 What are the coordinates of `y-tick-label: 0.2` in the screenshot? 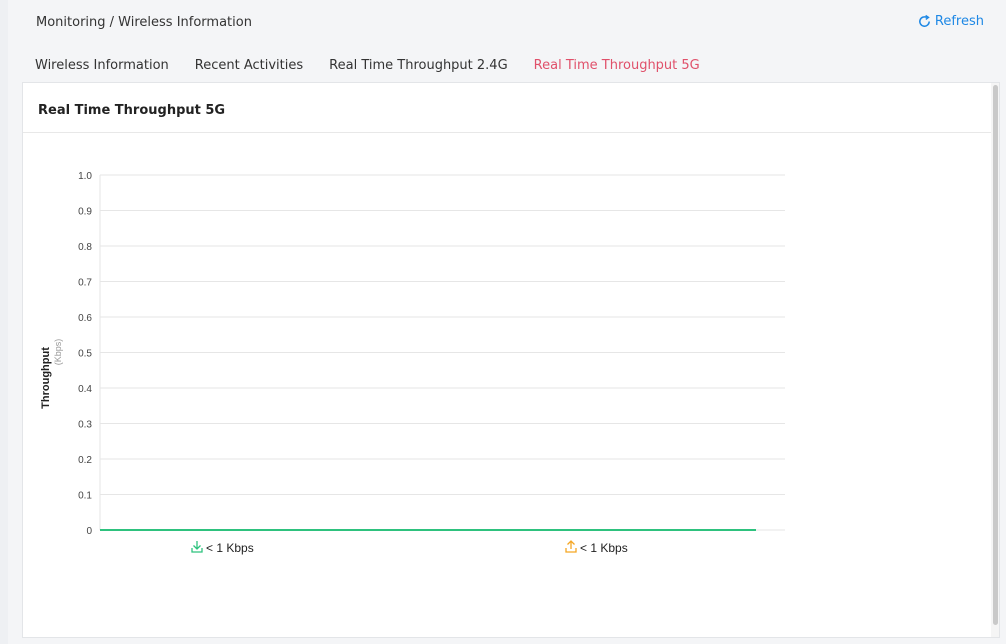 It's located at (85, 460).